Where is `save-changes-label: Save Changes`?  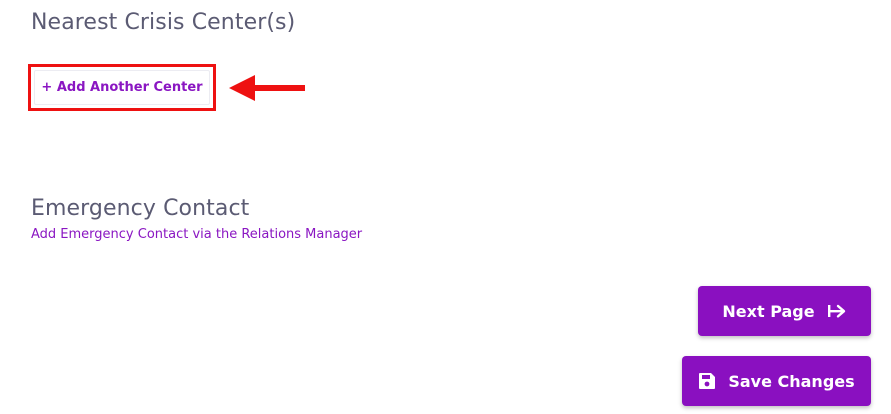 save-changes-label: Save Changes is located at coordinates (791, 381).